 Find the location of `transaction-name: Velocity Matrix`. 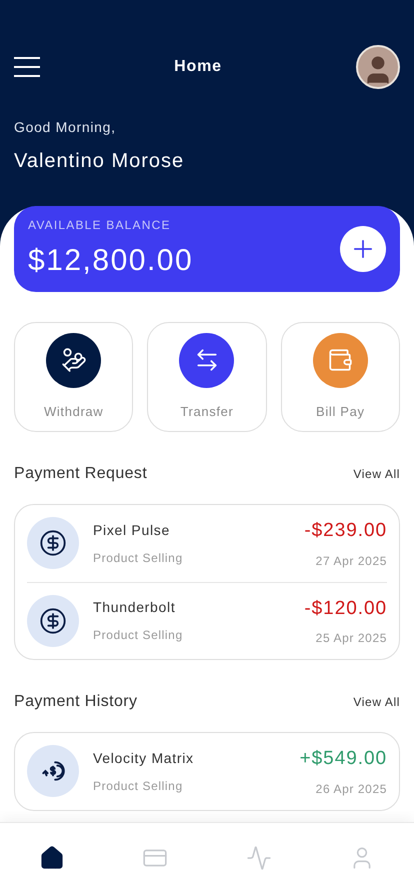

transaction-name: Velocity Matrix is located at coordinates (144, 758).